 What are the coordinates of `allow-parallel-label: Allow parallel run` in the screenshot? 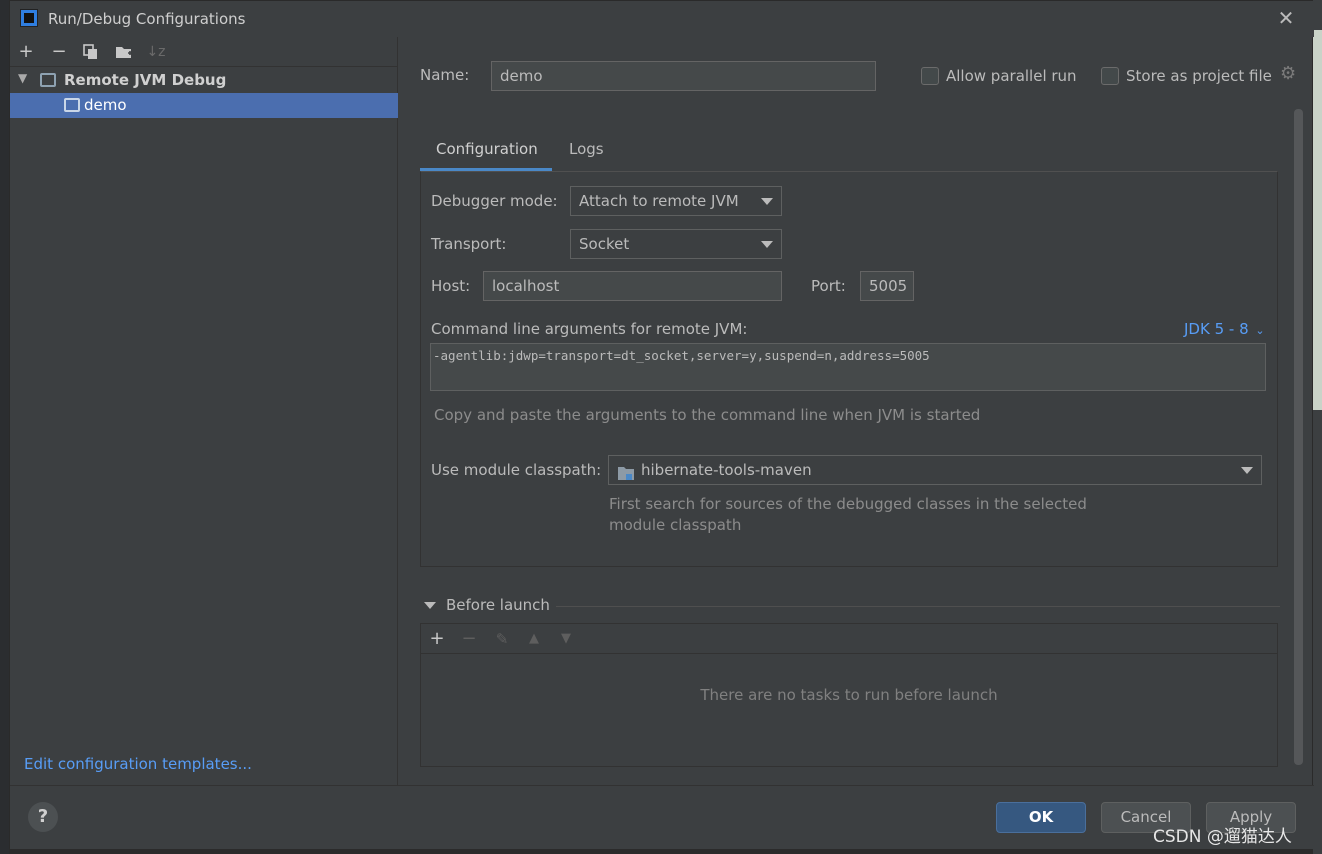 It's located at (1011, 76).